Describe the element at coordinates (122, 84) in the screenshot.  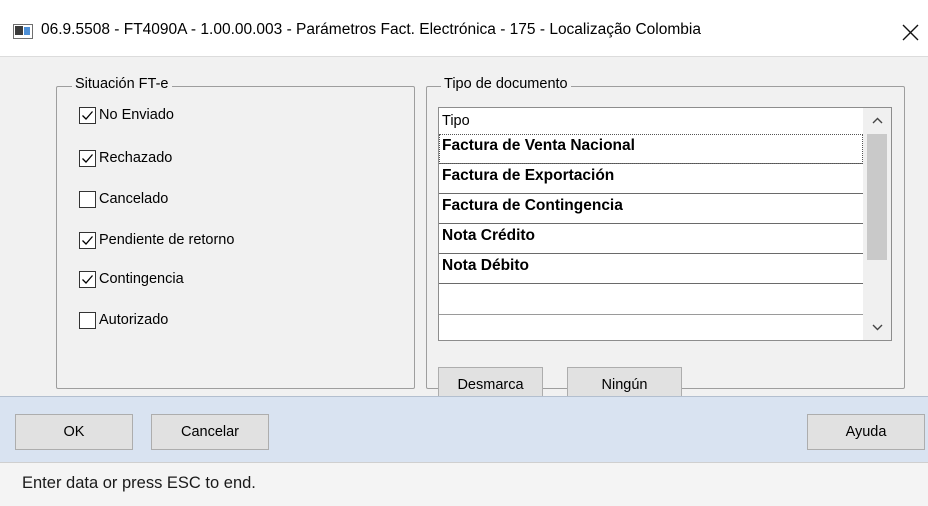
I see `situacion-legend: Situación FT-e` at that location.